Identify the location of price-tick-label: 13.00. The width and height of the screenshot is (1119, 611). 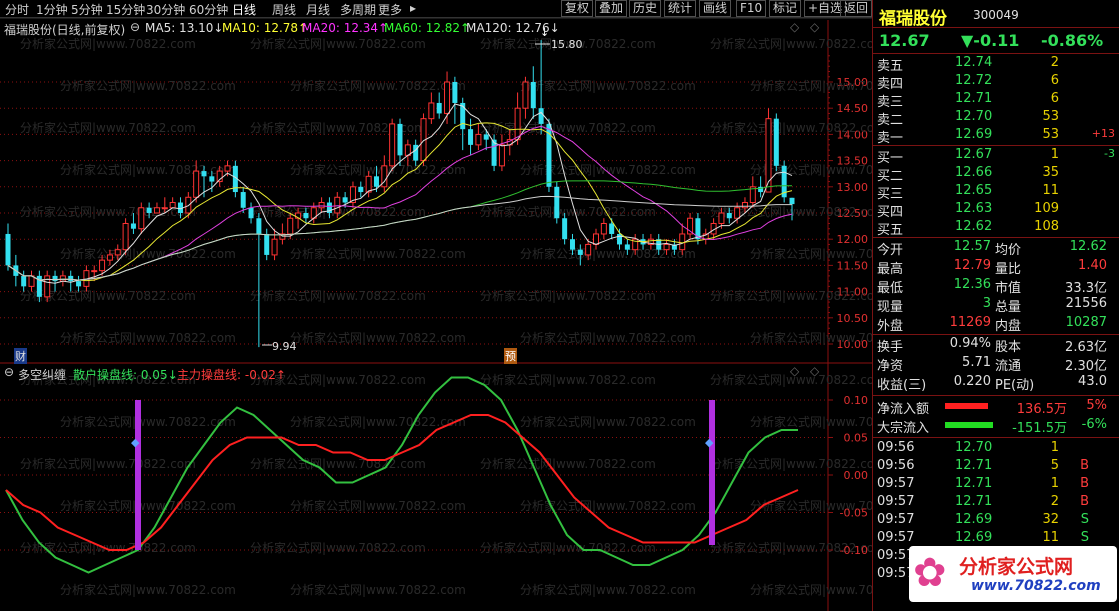
(853, 187).